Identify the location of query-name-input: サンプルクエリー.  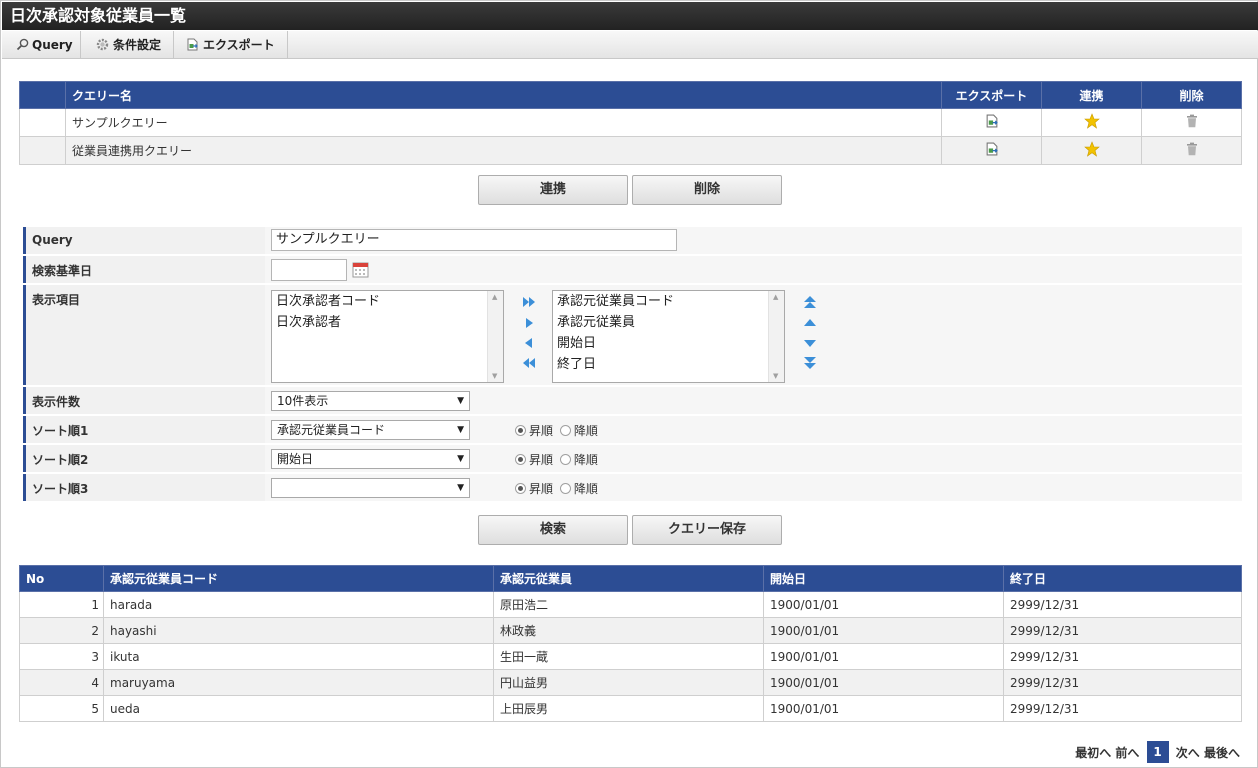
(474, 240).